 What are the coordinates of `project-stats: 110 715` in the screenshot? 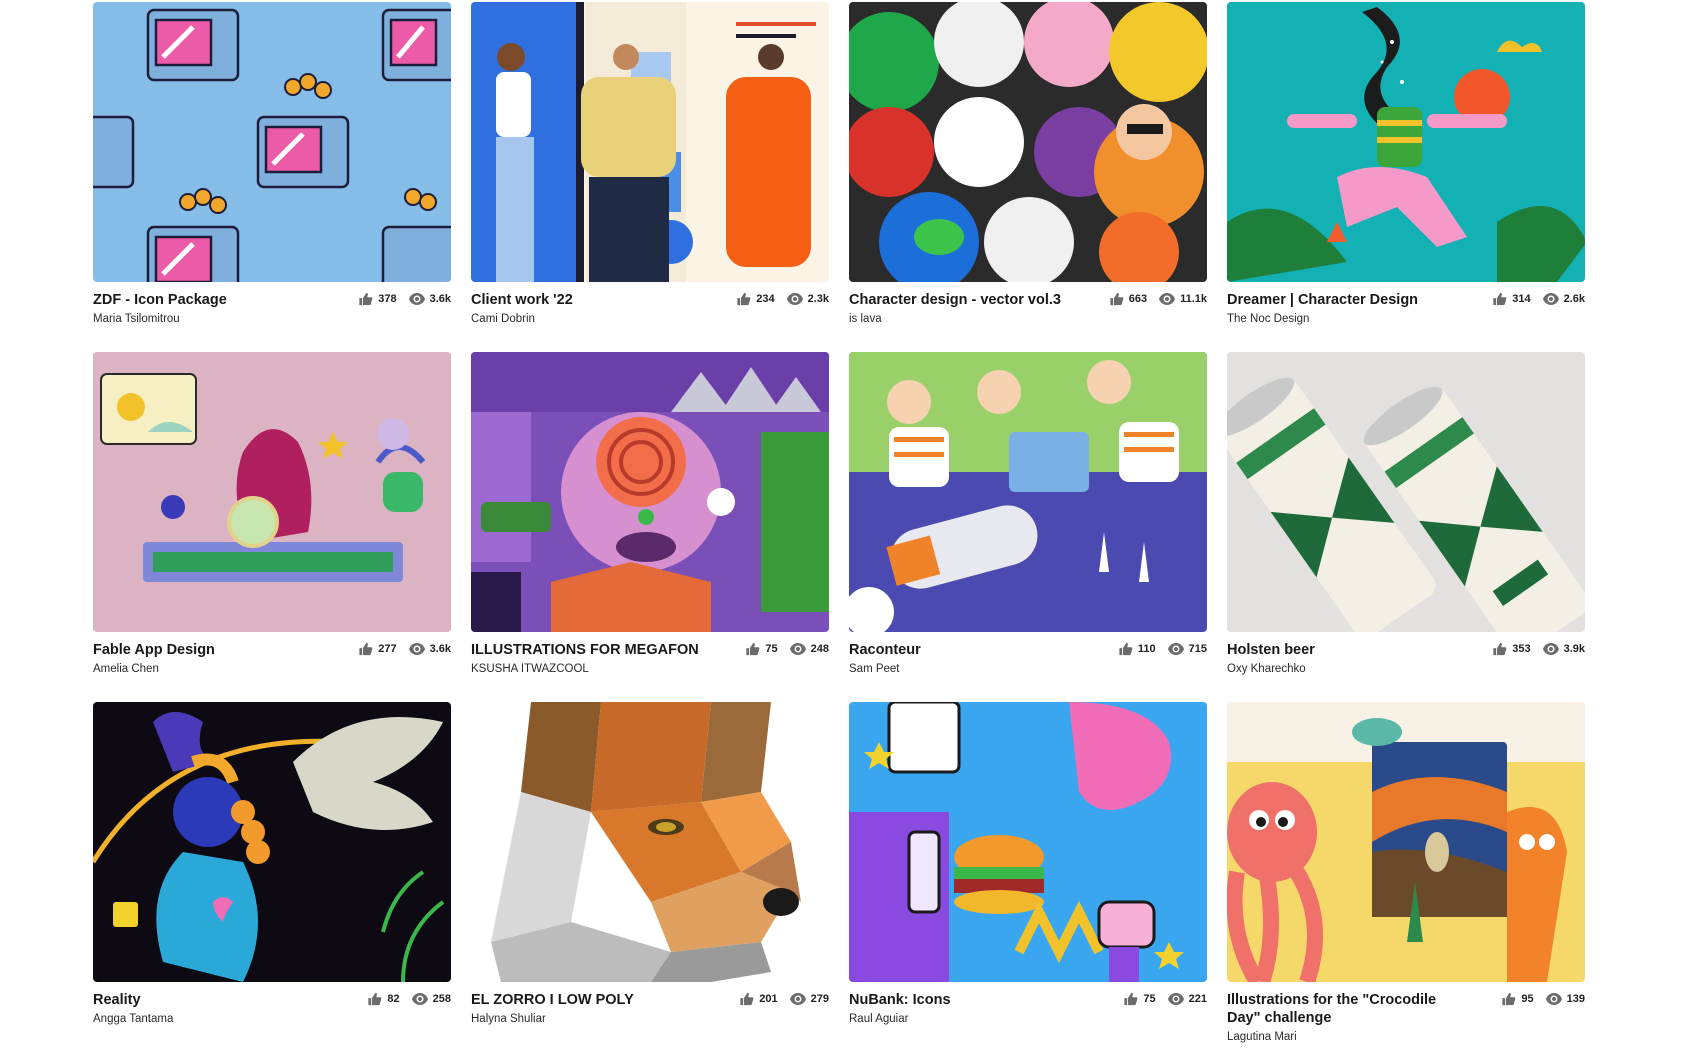 It's located at (1156, 649).